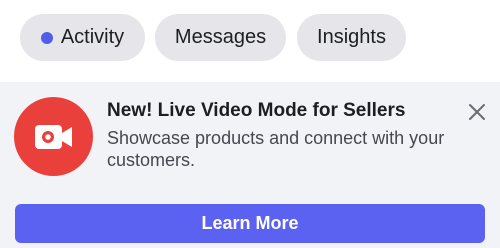 The width and height of the screenshot is (500, 248). What do you see at coordinates (256, 110) in the screenshot?
I see `banner-title: New! Live Video Mode for Sellers` at bounding box center [256, 110].